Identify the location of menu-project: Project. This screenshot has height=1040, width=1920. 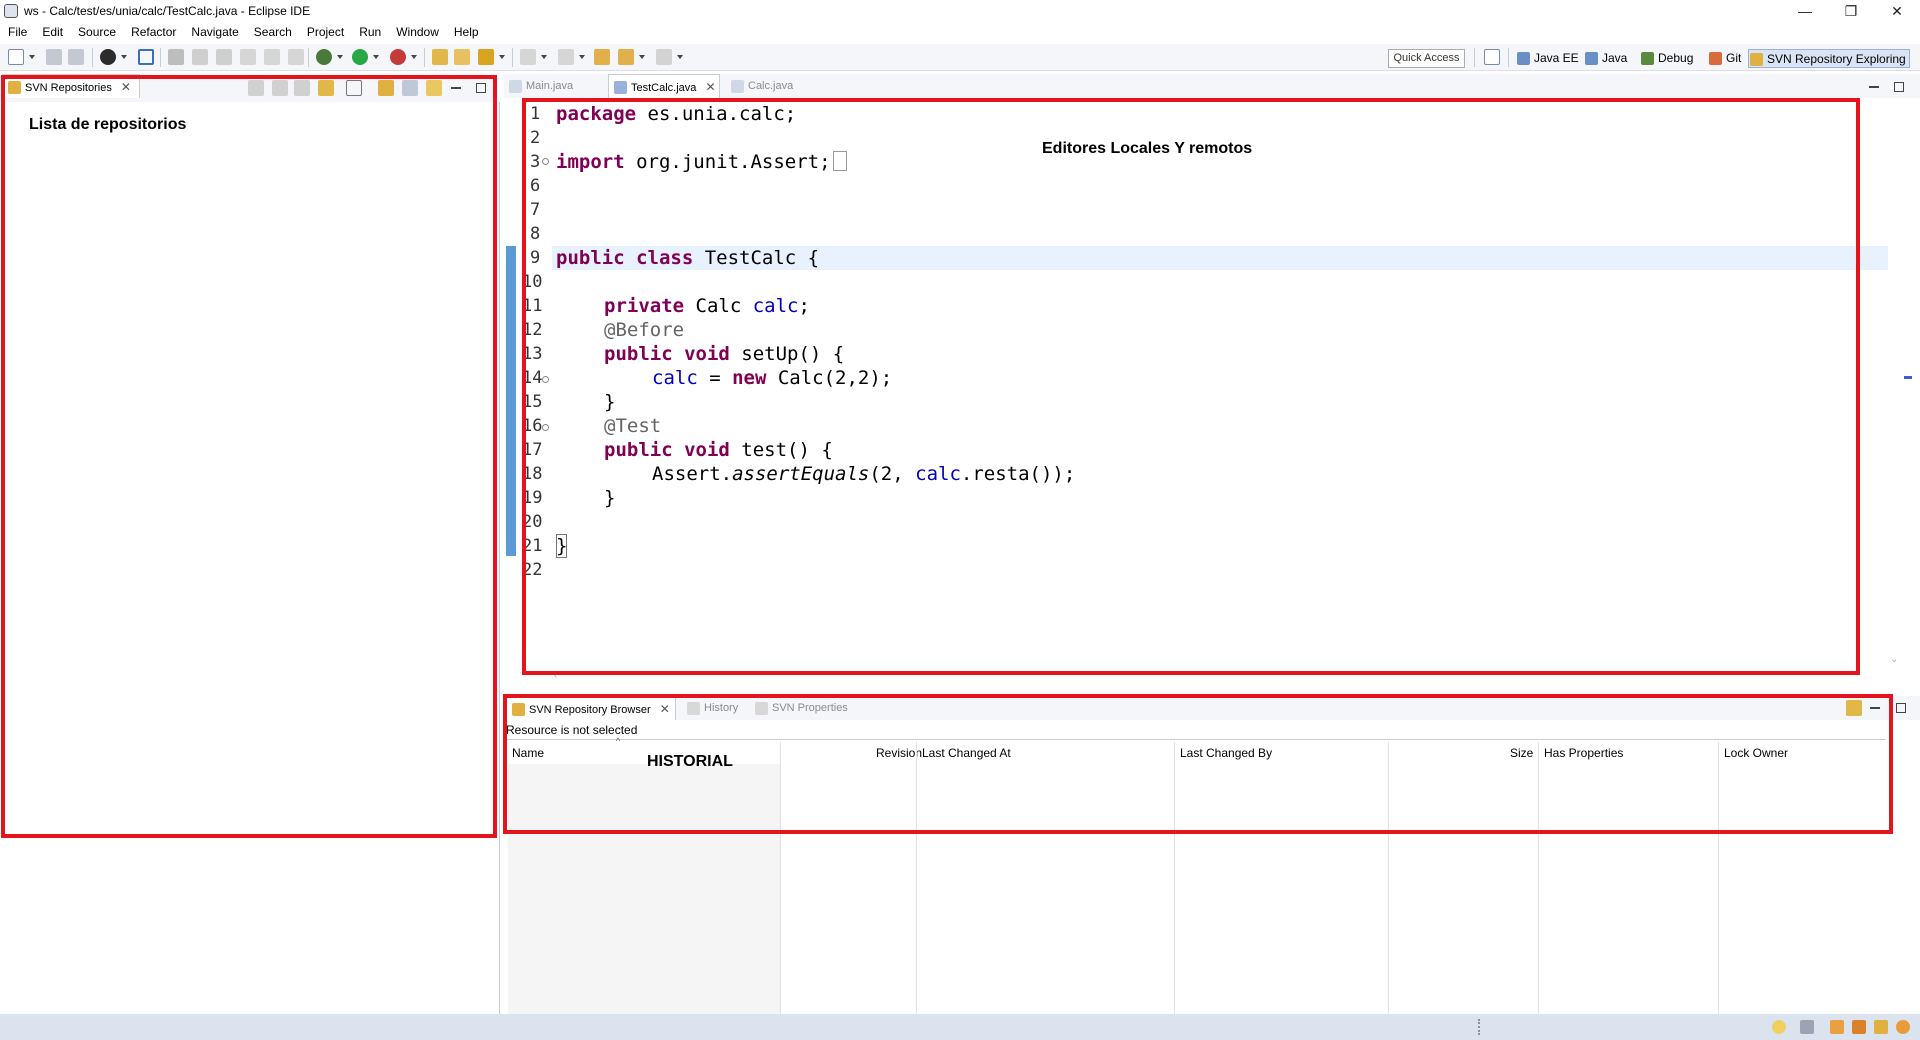
(325, 30).